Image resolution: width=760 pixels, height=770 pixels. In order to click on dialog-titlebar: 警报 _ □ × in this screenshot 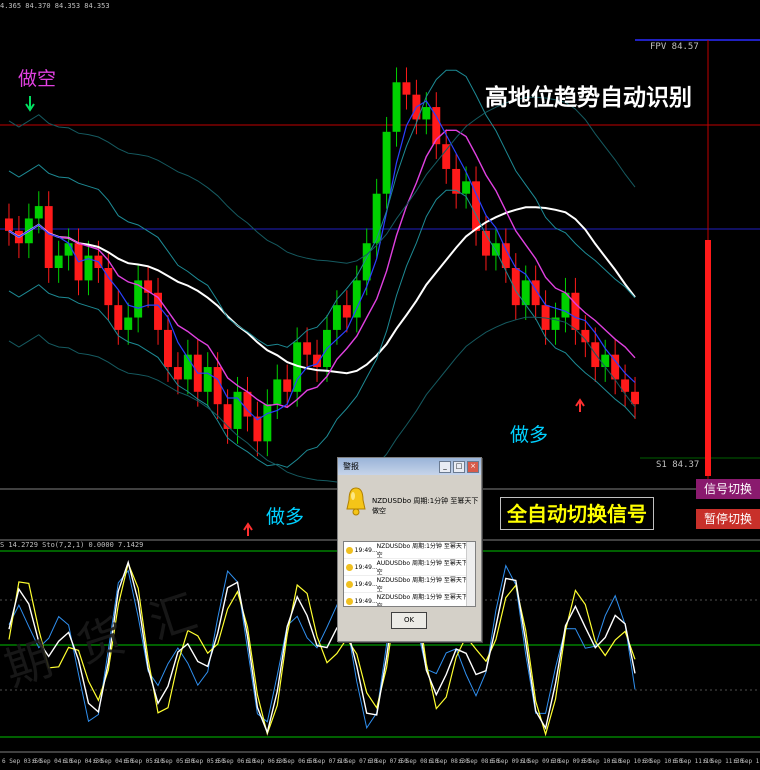, I will do `click(409, 466)`.